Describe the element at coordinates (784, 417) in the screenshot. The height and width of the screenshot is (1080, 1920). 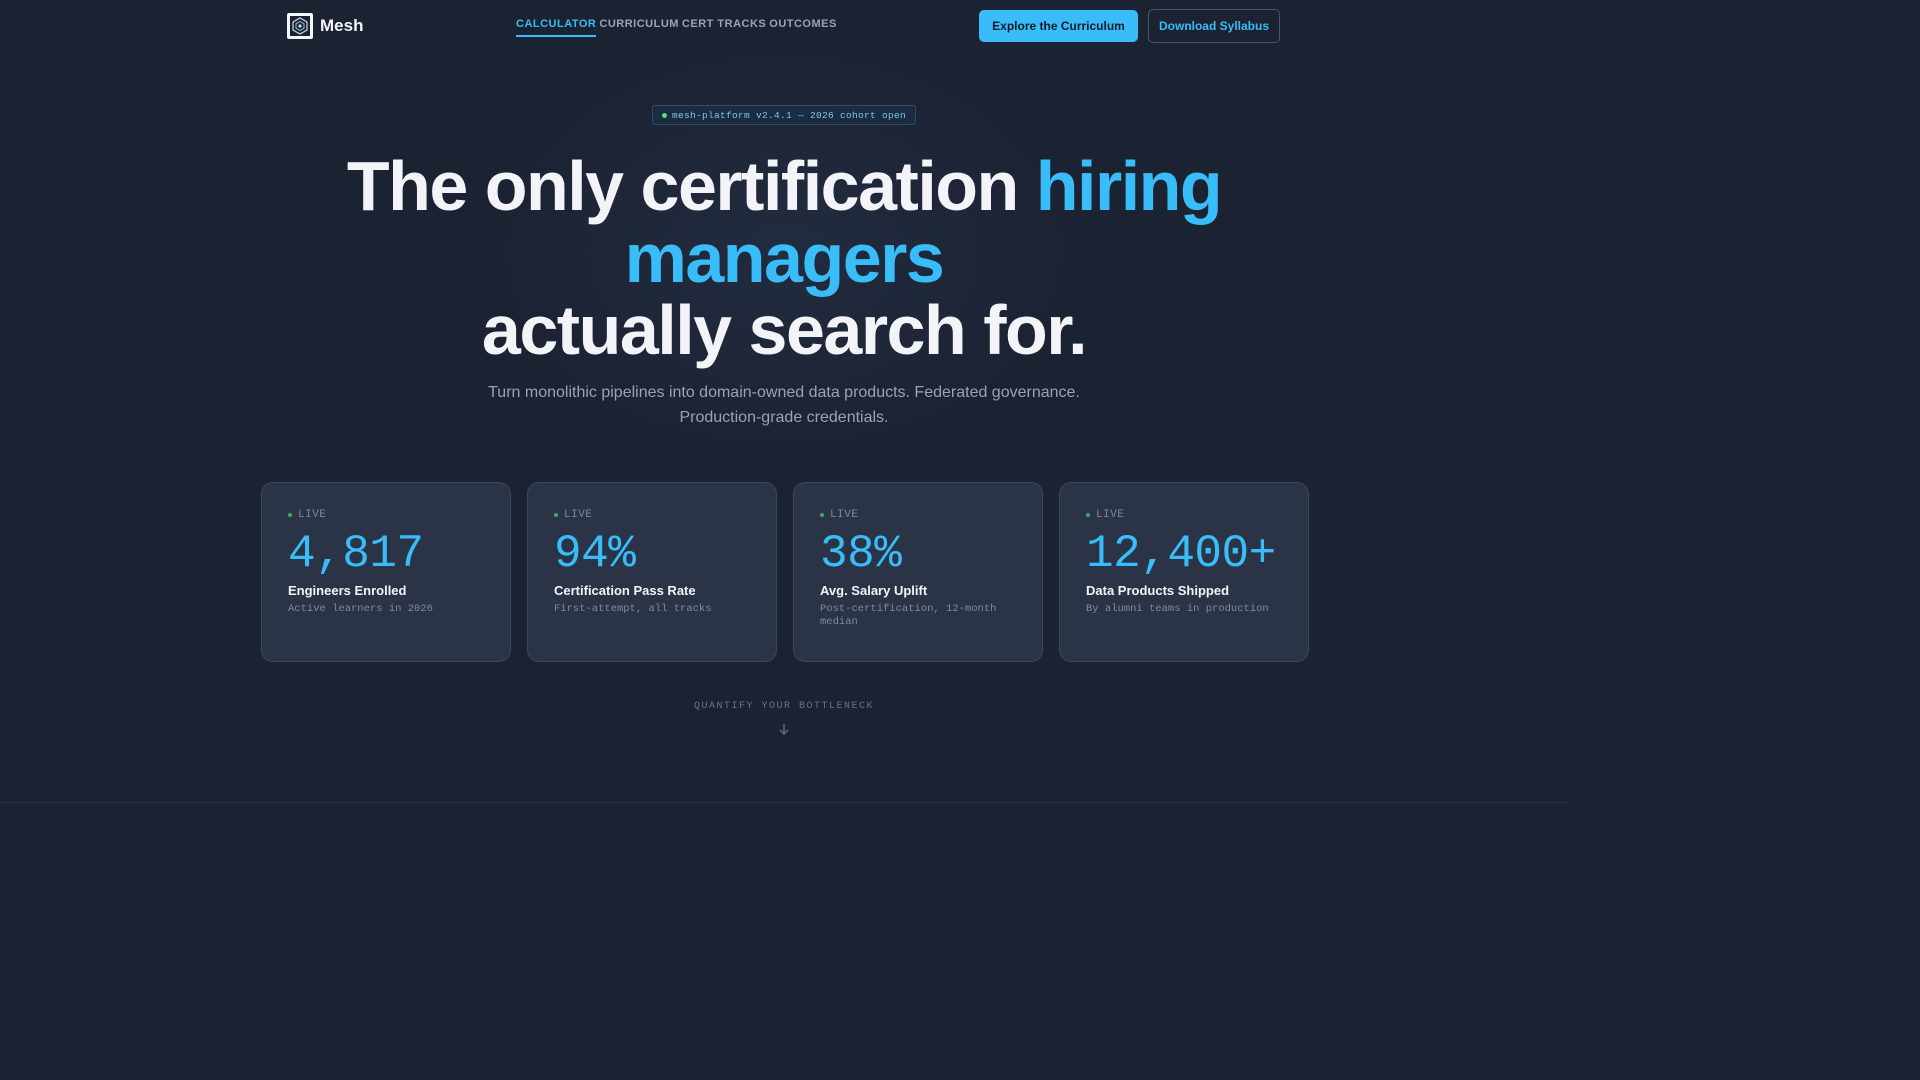
I see `subtitle-line2: Production-grade credentials.` at that location.